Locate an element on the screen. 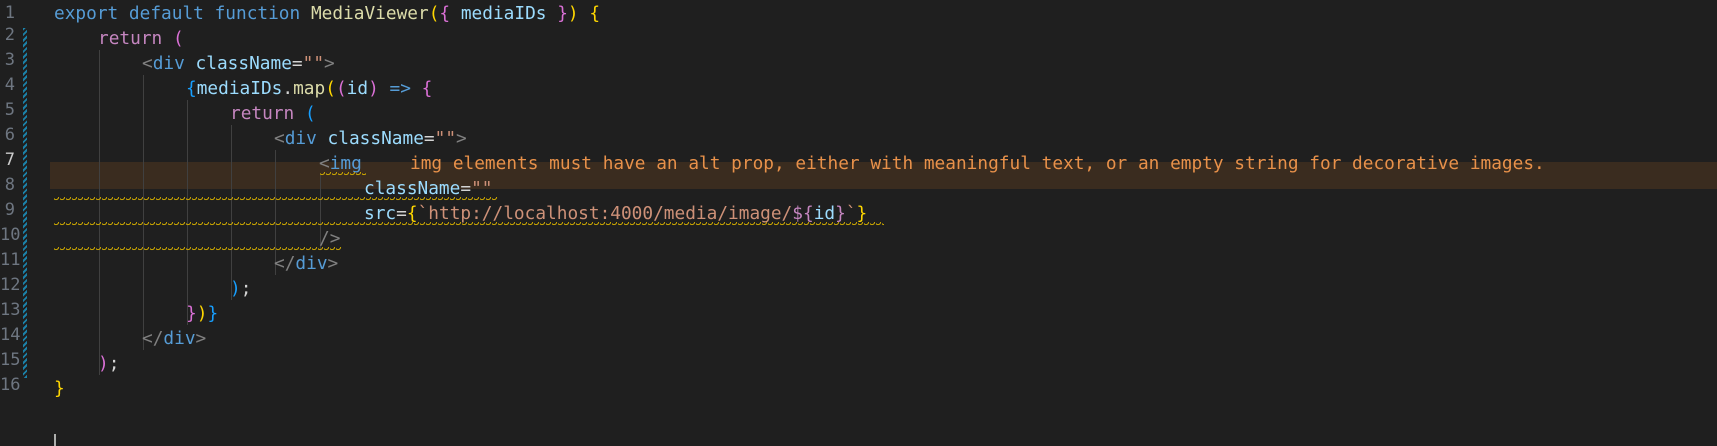 This screenshot has width=1717, height=446. git-modified-indicator is located at coordinates (25, 203).